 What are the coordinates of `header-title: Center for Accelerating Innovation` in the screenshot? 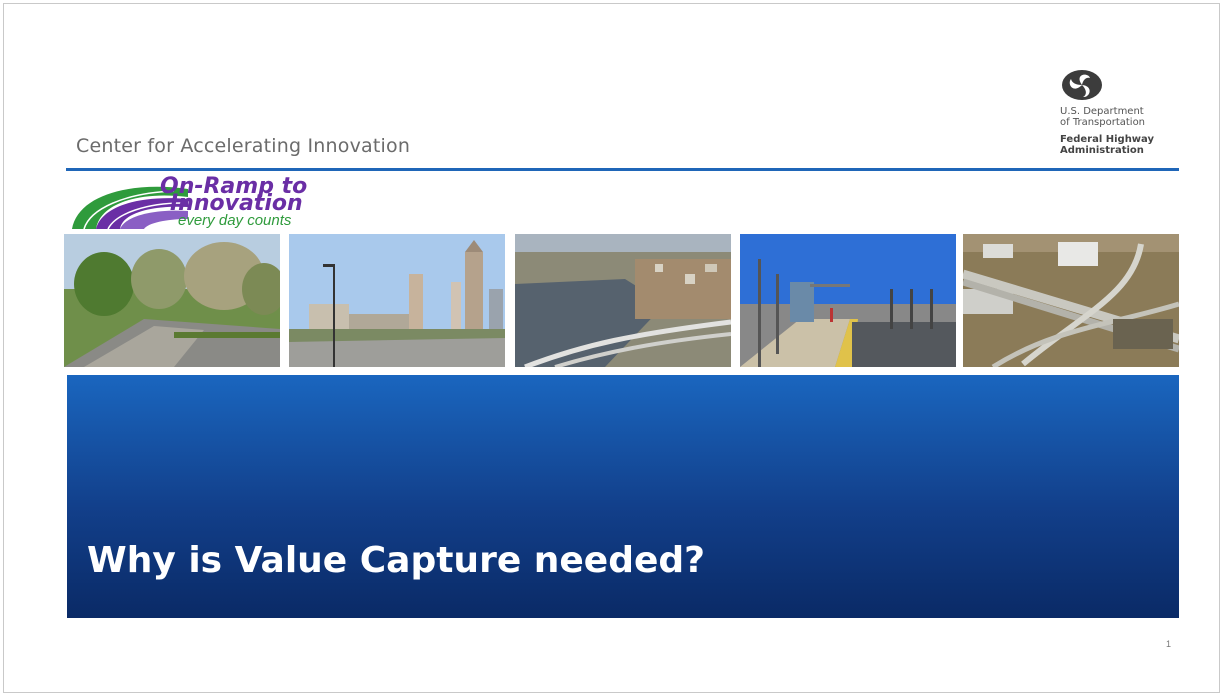 It's located at (243, 146).